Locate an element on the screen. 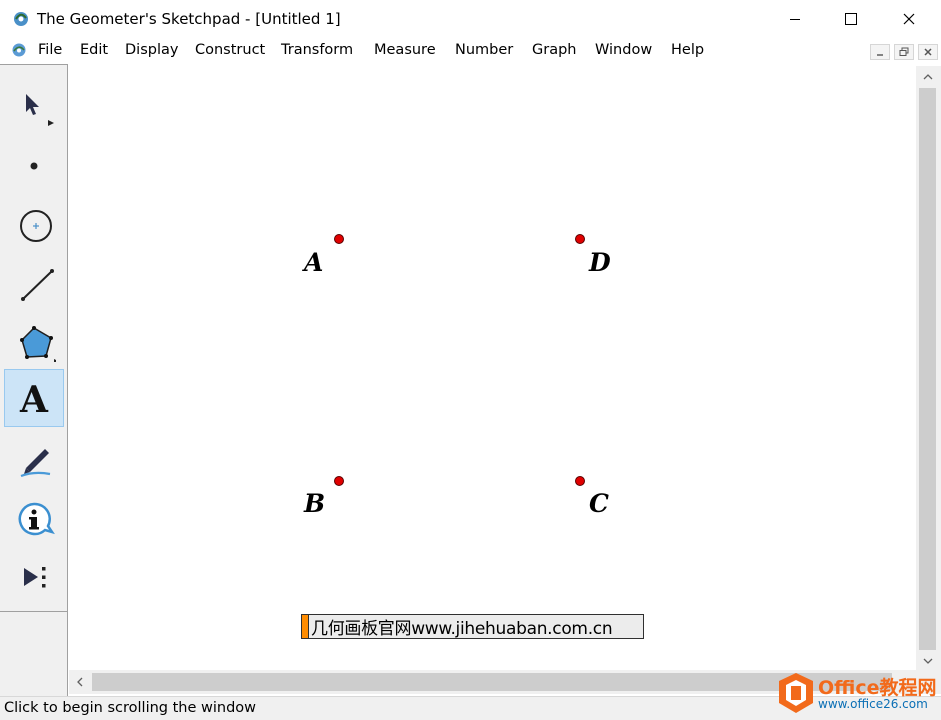  compass-tool is located at coordinates (34, 220).